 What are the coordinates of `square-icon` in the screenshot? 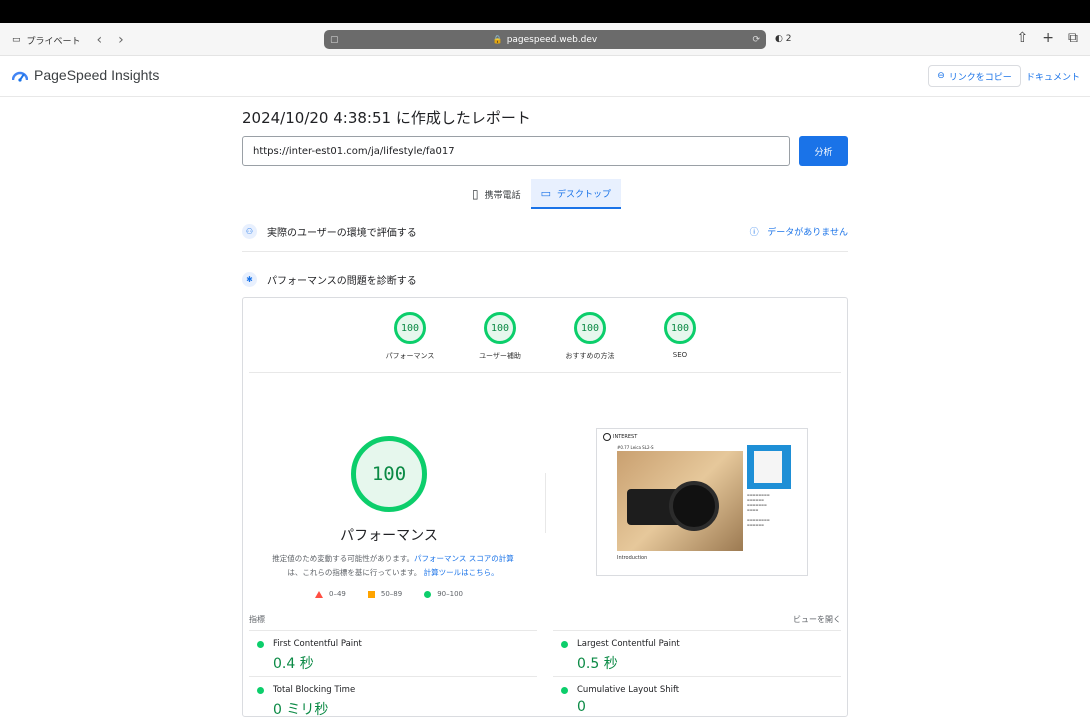 It's located at (371, 594).